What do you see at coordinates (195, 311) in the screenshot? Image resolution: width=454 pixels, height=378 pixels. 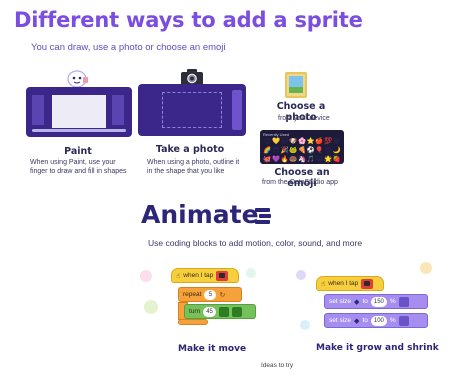 I see `turn-text: turn` at bounding box center [195, 311].